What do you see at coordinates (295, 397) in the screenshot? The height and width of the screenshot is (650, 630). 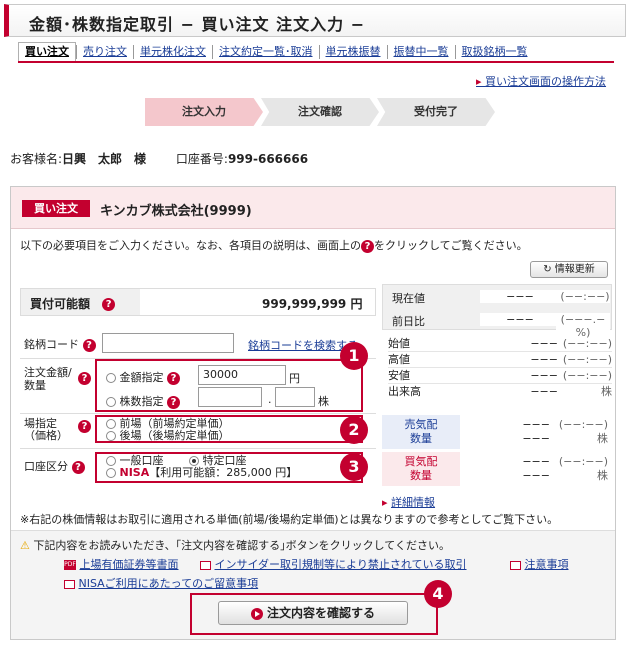 I see `shares-decimal-input` at bounding box center [295, 397].